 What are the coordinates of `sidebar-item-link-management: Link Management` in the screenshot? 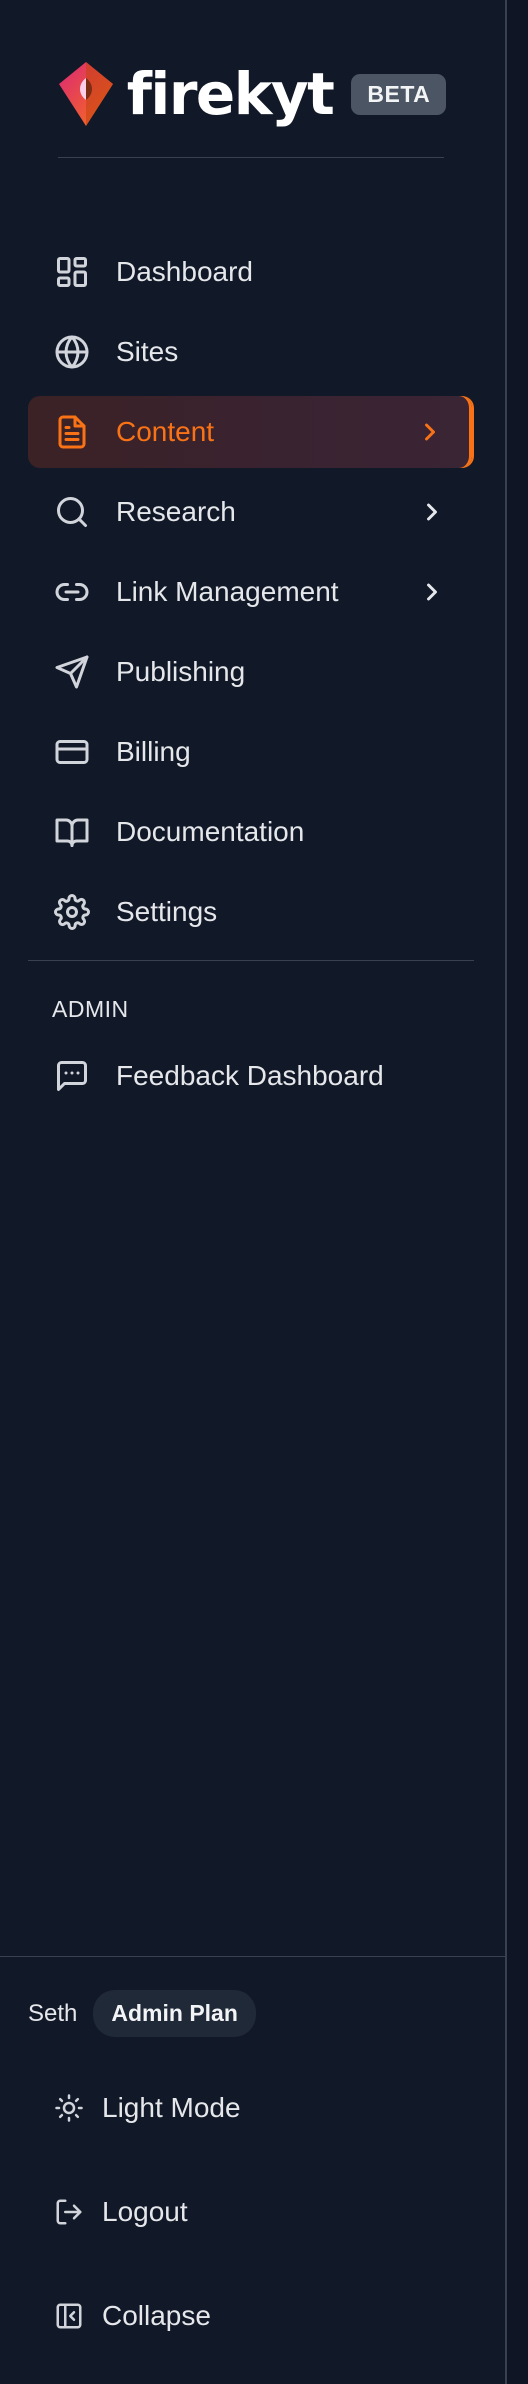 It's located at (251, 592).